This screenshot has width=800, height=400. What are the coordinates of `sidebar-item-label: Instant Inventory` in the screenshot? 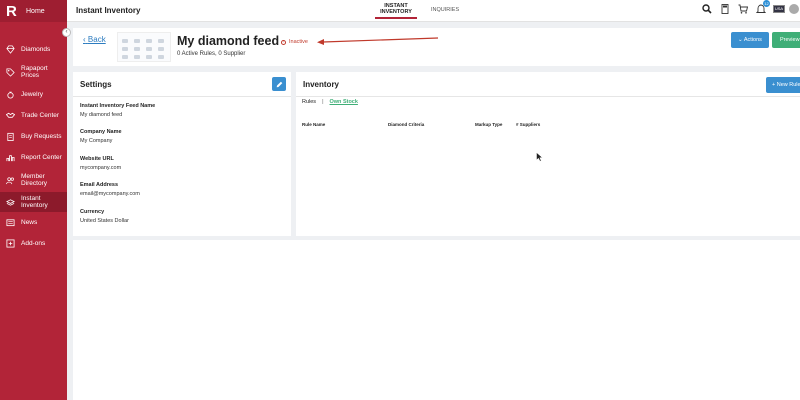 It's located at (34, 202).